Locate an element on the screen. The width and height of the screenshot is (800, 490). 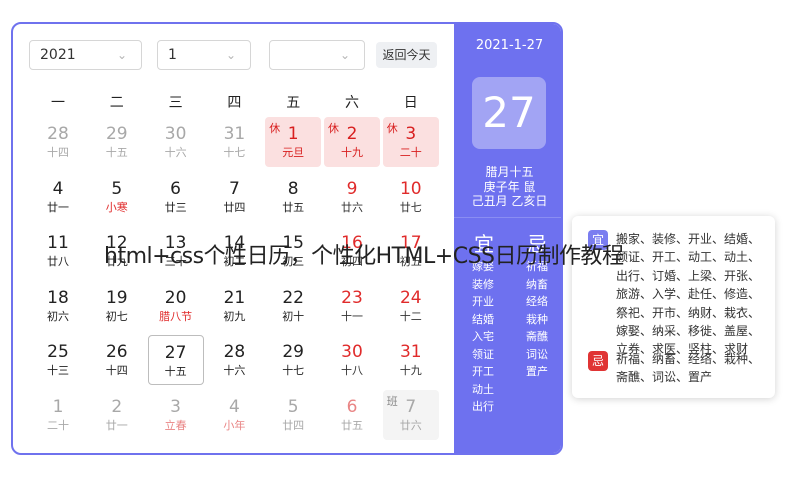
lunar-label: 小年 is located at coordinates (234, 425).